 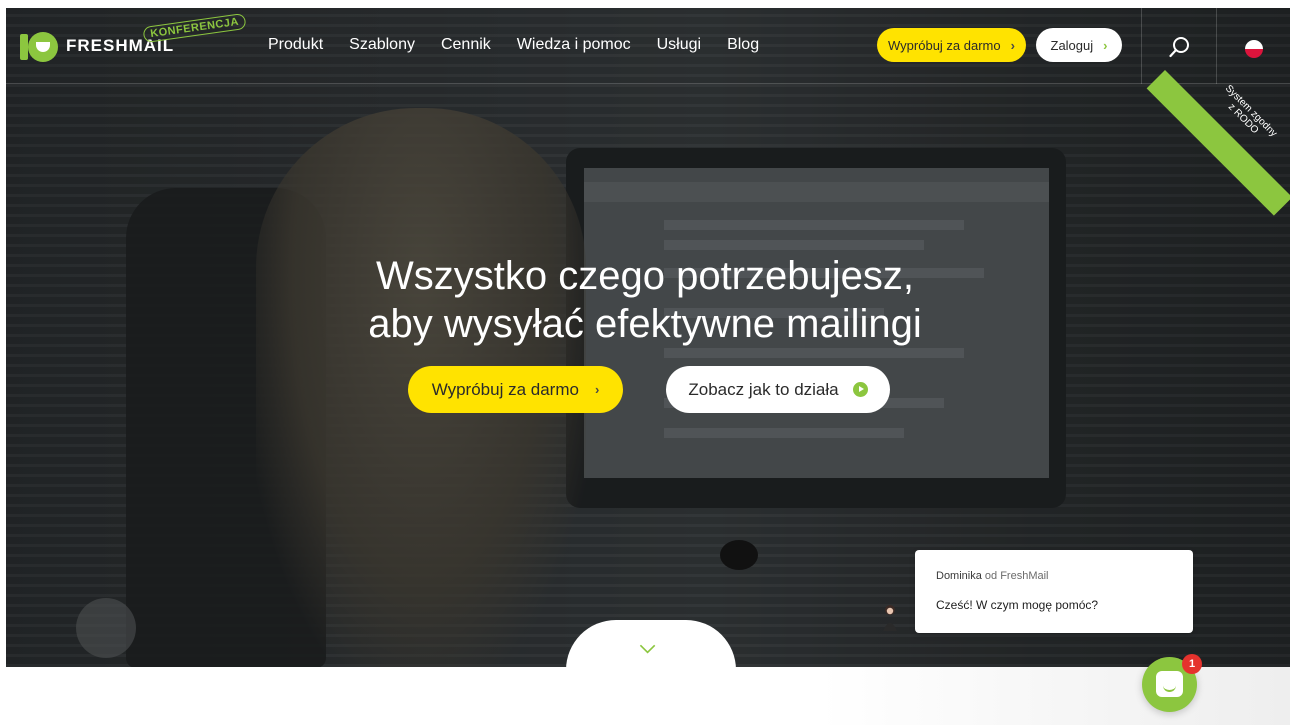 I want to click on chevron-down-icon: ⌵, so click(x=647, y=647).